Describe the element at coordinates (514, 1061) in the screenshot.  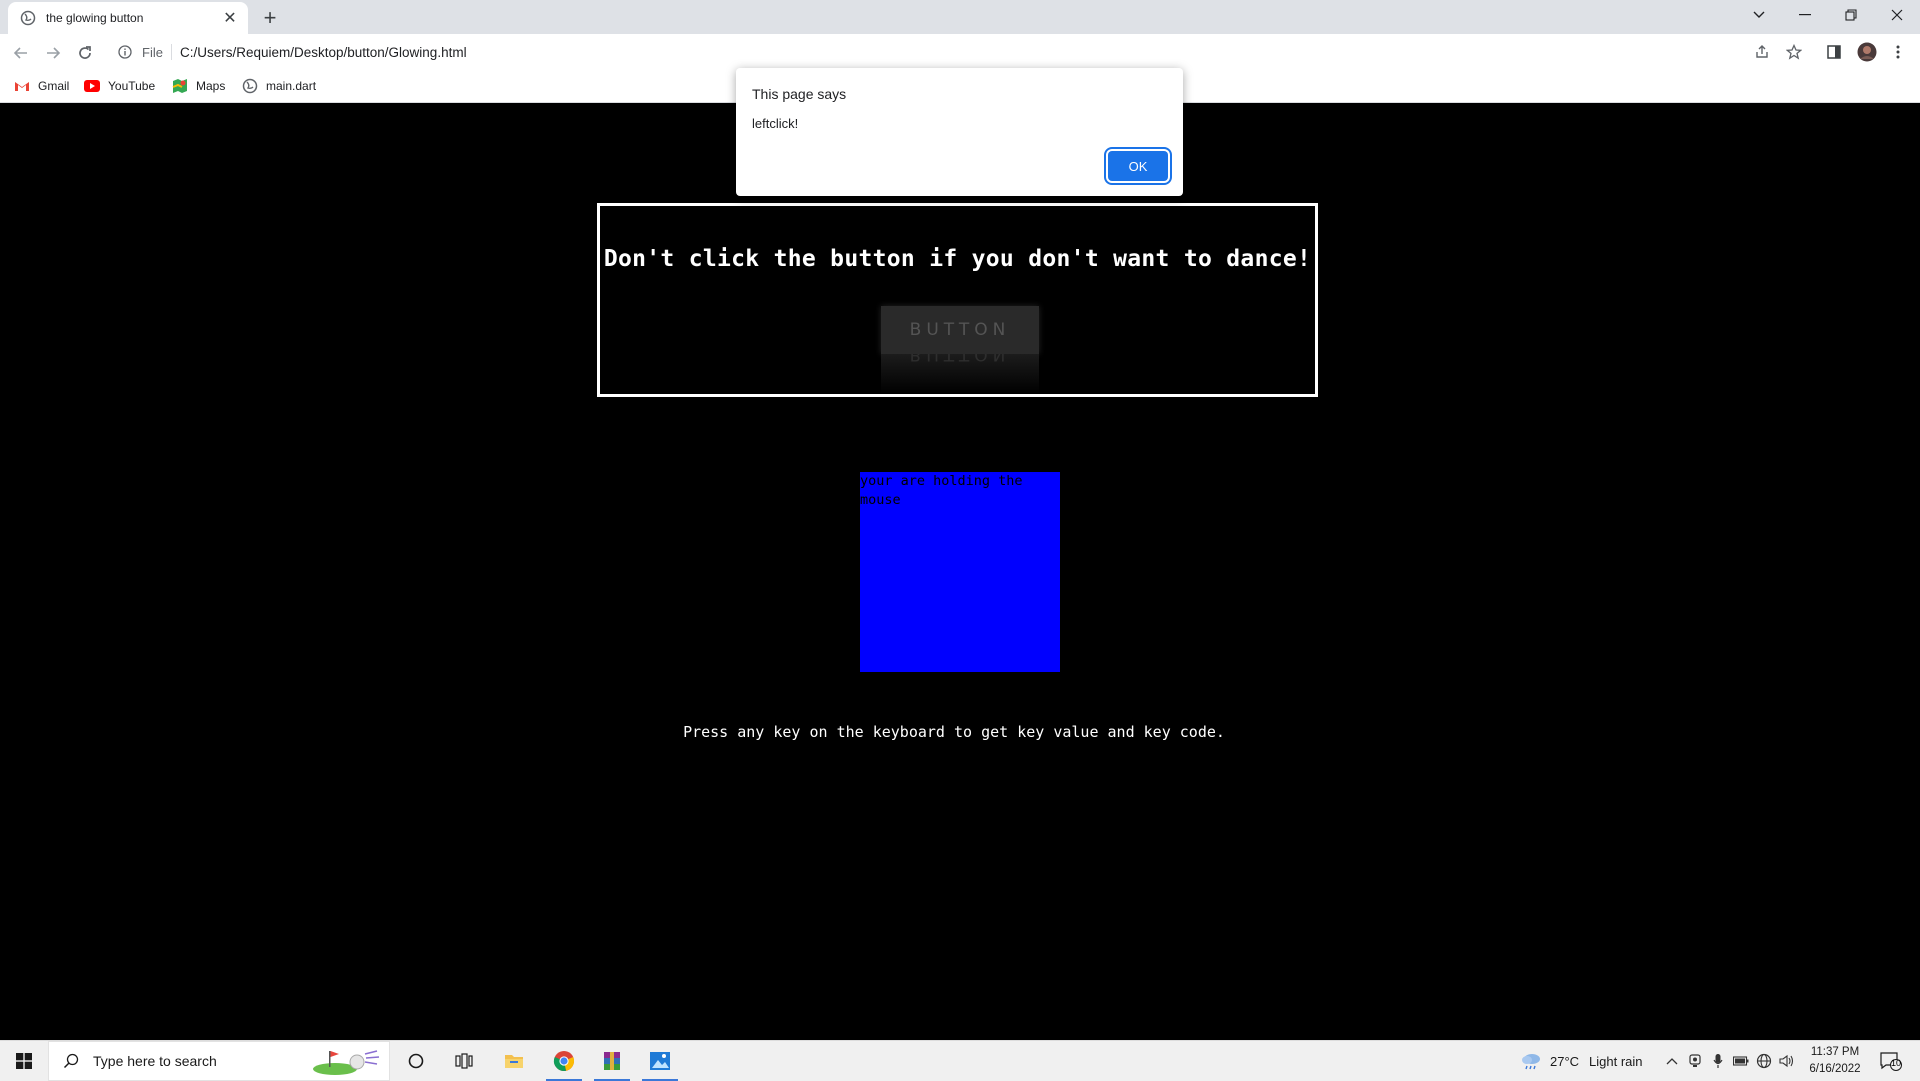
I see `file-explorer-icon` at that location.